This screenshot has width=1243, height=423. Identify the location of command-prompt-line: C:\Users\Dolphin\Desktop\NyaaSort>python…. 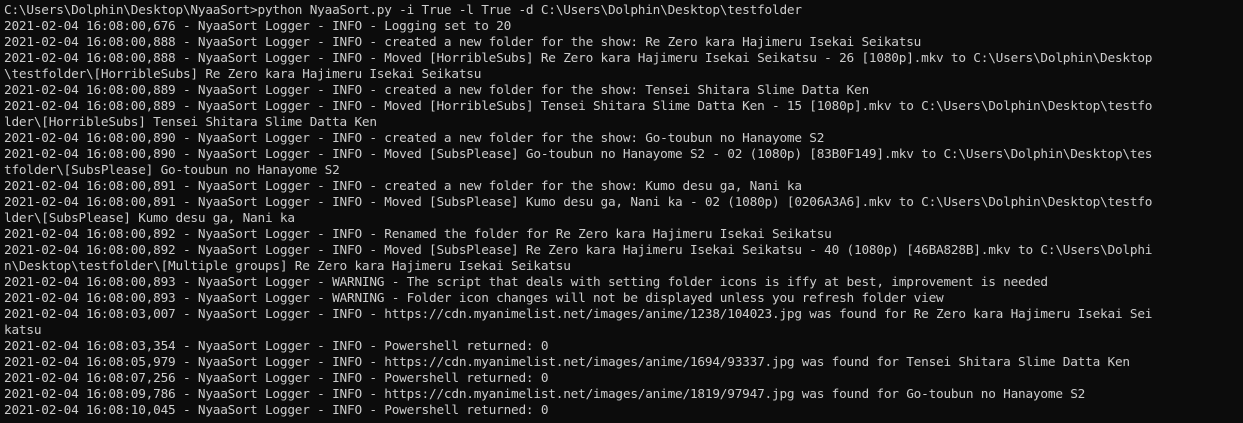
(403, 10).